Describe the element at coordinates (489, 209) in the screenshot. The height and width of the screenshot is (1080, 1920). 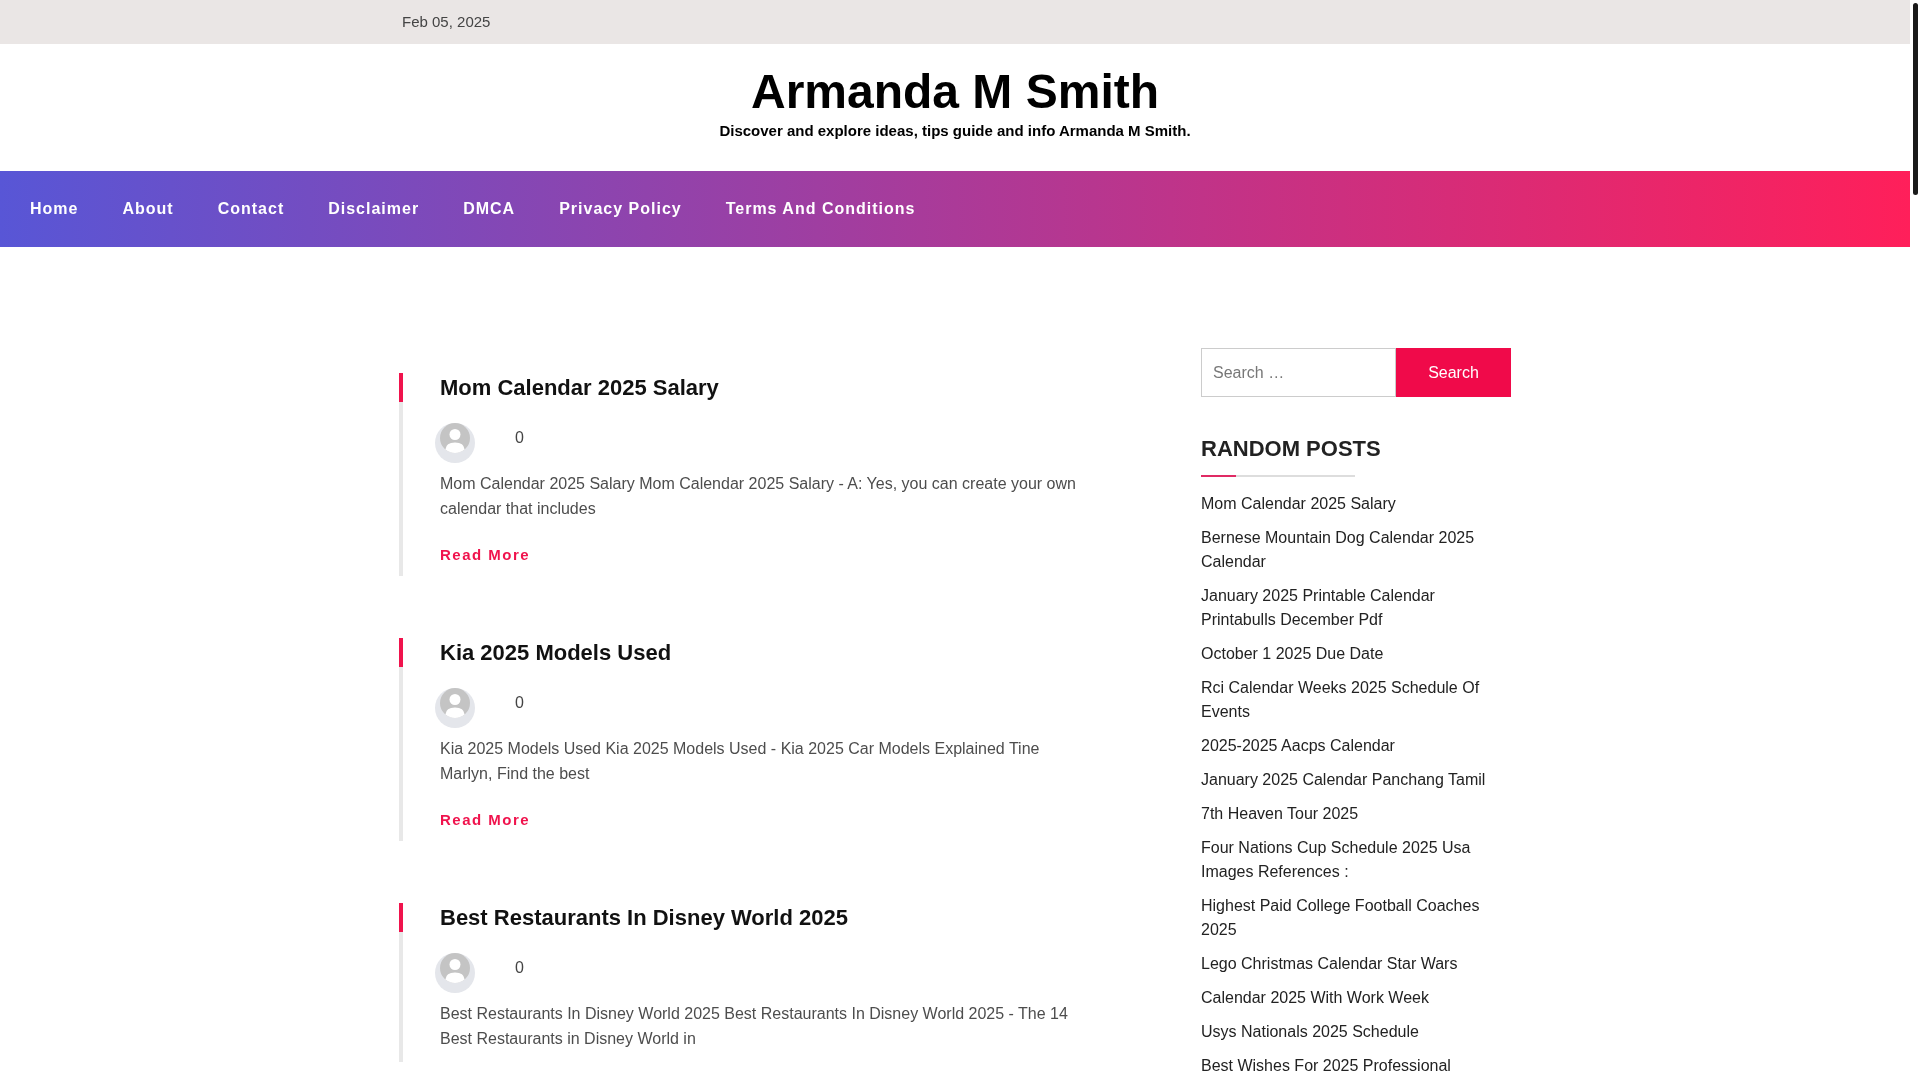
I see `nav-link: DMCA` at that location.